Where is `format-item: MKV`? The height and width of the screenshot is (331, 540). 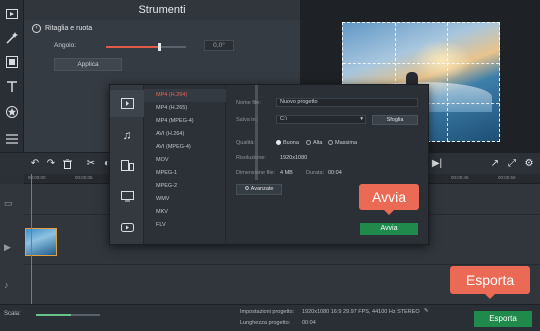 format-item: MKV is located at coordinates (185, 212).